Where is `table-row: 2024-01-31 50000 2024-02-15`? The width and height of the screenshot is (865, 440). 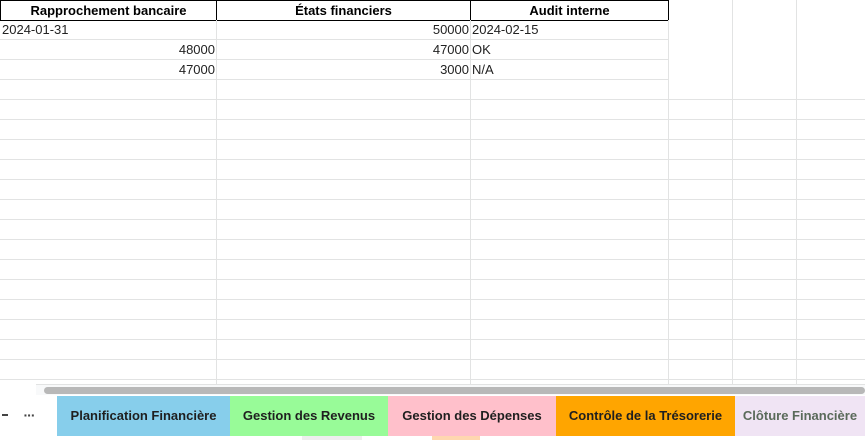
table-row: 2024-01-31 50000 2024-02-15 is located at coordinates (432, 30).